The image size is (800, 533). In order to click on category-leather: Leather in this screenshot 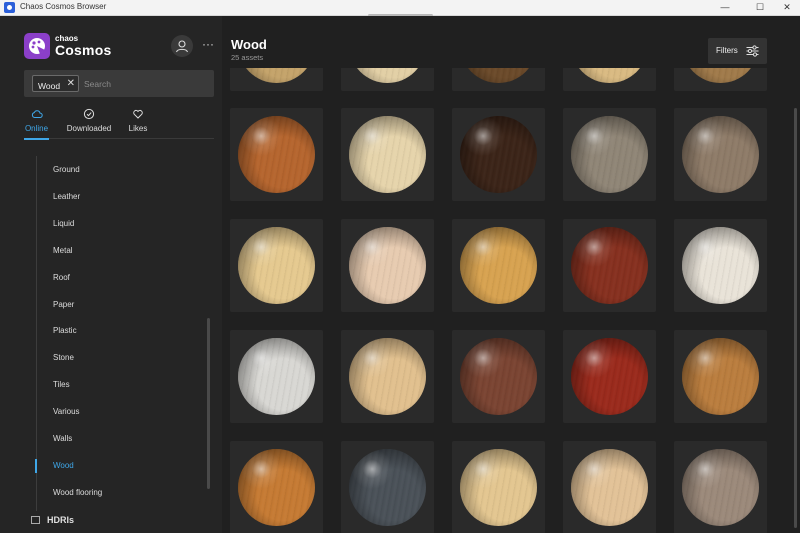, I will do `click(66, 197)`.